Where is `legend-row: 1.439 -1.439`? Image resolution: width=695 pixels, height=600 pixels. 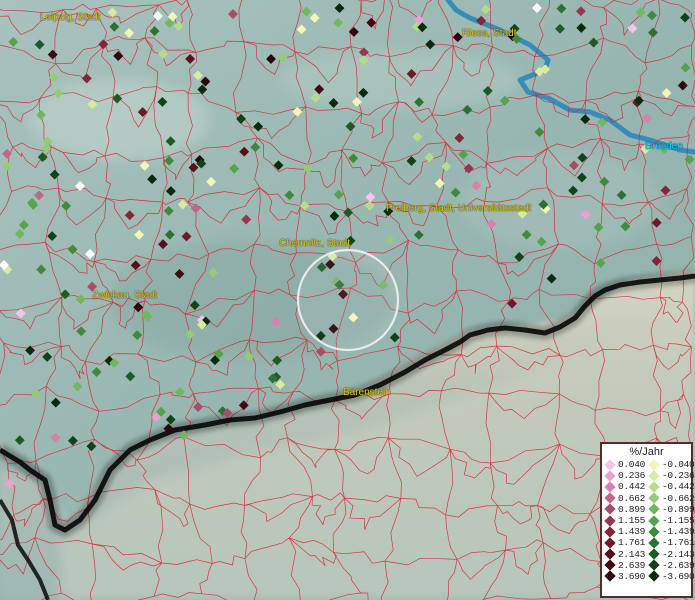 legend-row: 1.439 -1.439 is located at coordinates (648, 532).